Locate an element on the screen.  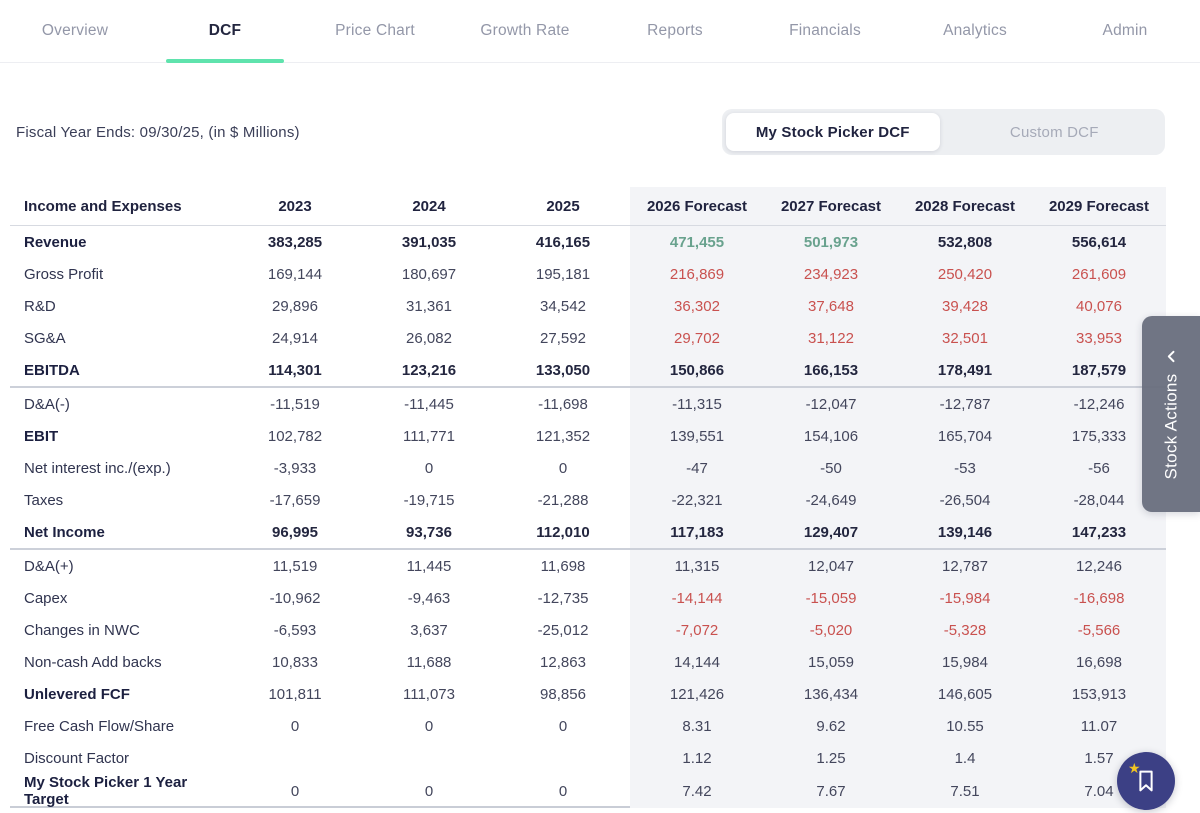
tab-overview: Overview is located at coordinates (75, 31).